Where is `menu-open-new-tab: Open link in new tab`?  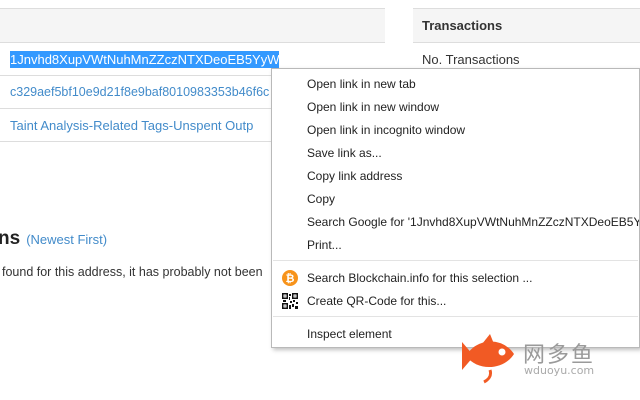
menu-open-new-tab: Open link in new tab is located at coordinates (455, 83).